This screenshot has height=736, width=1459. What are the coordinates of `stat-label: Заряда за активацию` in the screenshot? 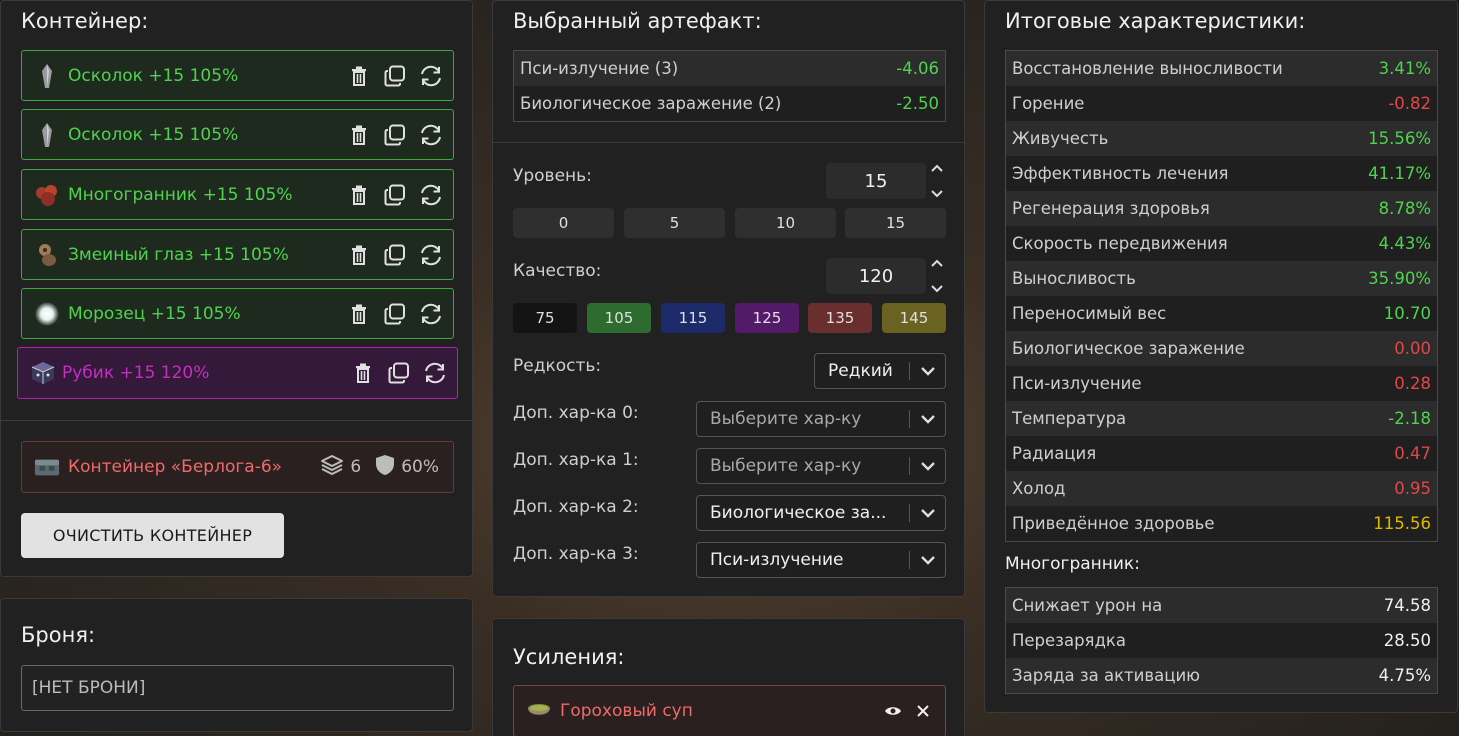 It's located at (1106, 675).